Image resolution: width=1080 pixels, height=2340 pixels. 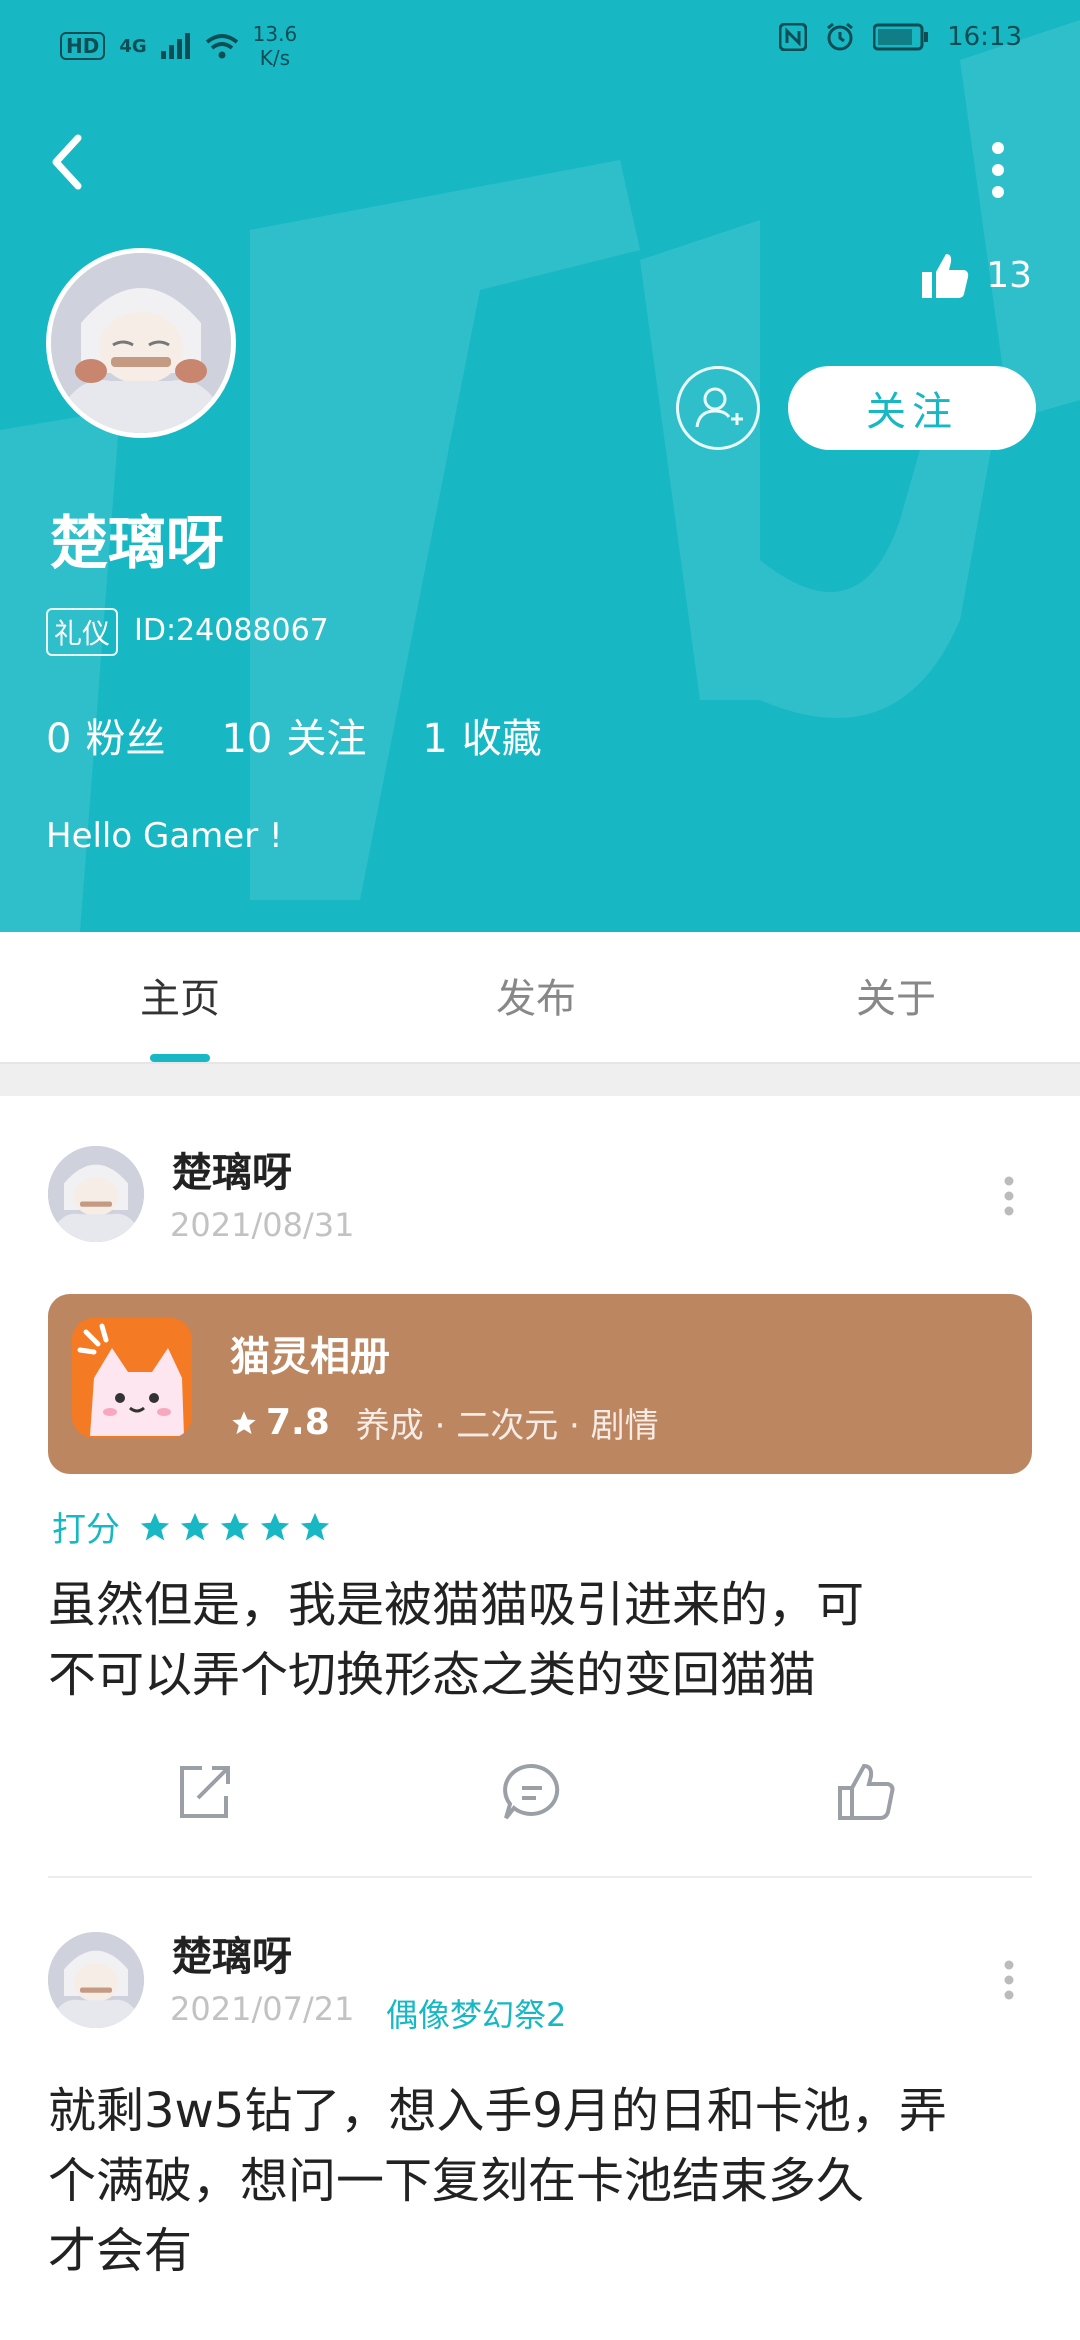 I want to click on post-actions, so click(x=540, y=1800).